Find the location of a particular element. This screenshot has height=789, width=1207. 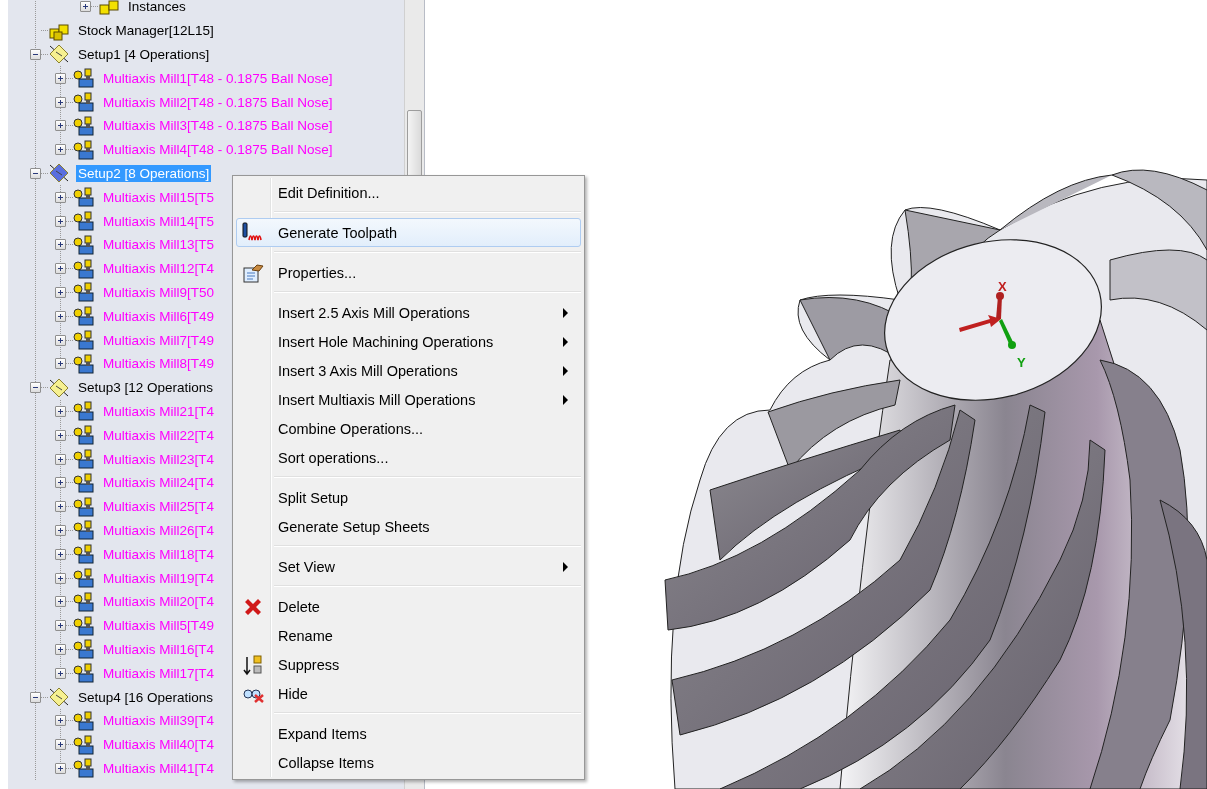

tree-item: Multiaxis Mill23[T4 is located at coordinates (159, 459).